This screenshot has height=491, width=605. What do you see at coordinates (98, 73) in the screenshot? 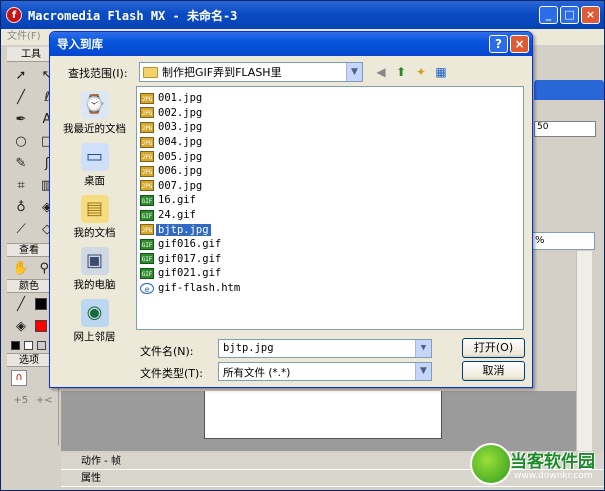
I see `lookin-label: 查找范围(I):` at bounding box center [98, 73].